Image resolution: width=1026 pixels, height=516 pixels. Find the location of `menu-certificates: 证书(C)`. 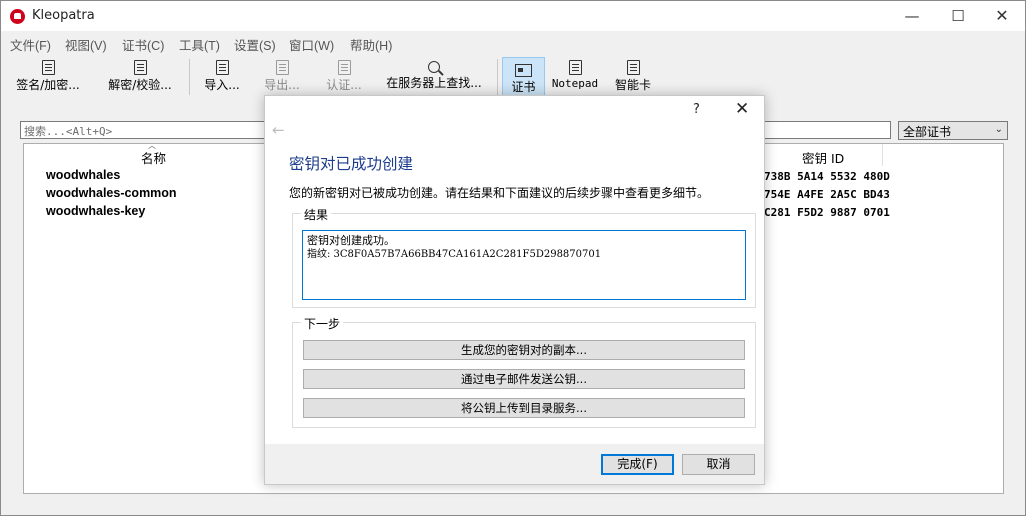

menu-certificates: 证书(C) is located at coordinates (143, 44).